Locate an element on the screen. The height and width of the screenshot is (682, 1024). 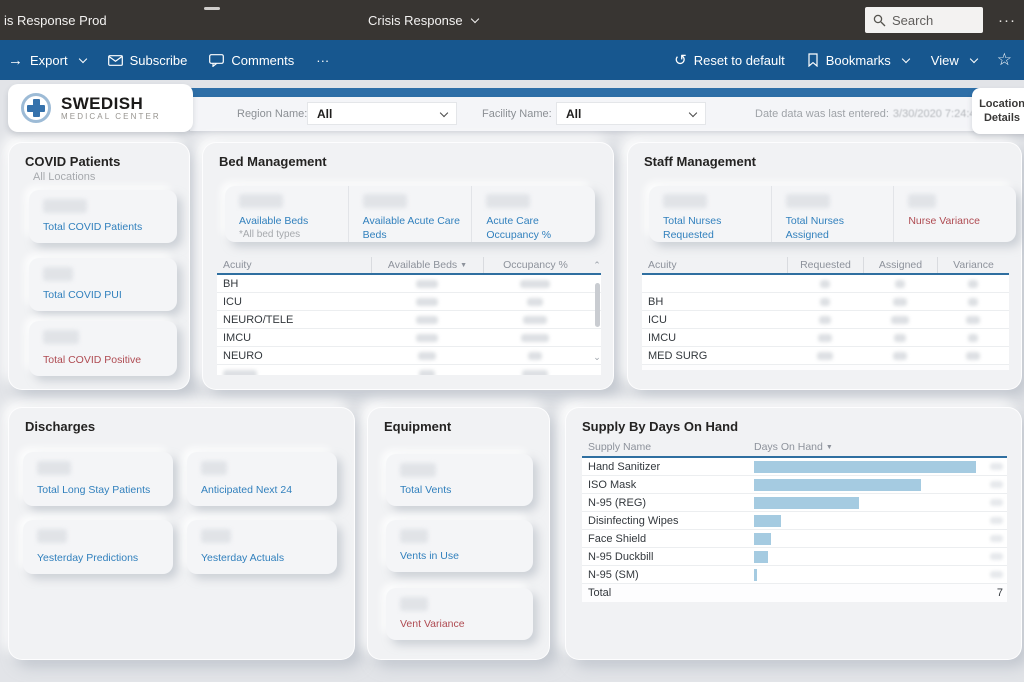
kpi-label: Vents in Use is located at coordinates (429, 555).